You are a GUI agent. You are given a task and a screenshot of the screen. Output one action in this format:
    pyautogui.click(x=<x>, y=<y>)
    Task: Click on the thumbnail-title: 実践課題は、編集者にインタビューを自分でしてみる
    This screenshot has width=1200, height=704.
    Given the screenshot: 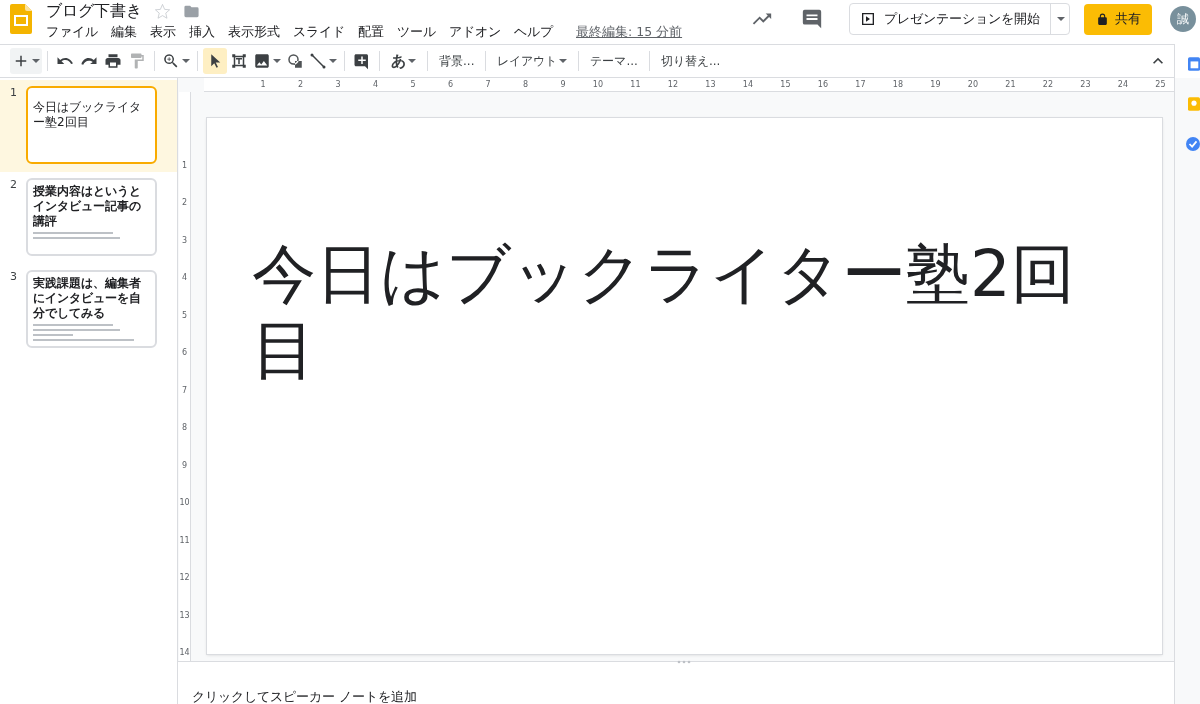 What is the action you would take?
    pyautogui.click(x=87, y=298)
    